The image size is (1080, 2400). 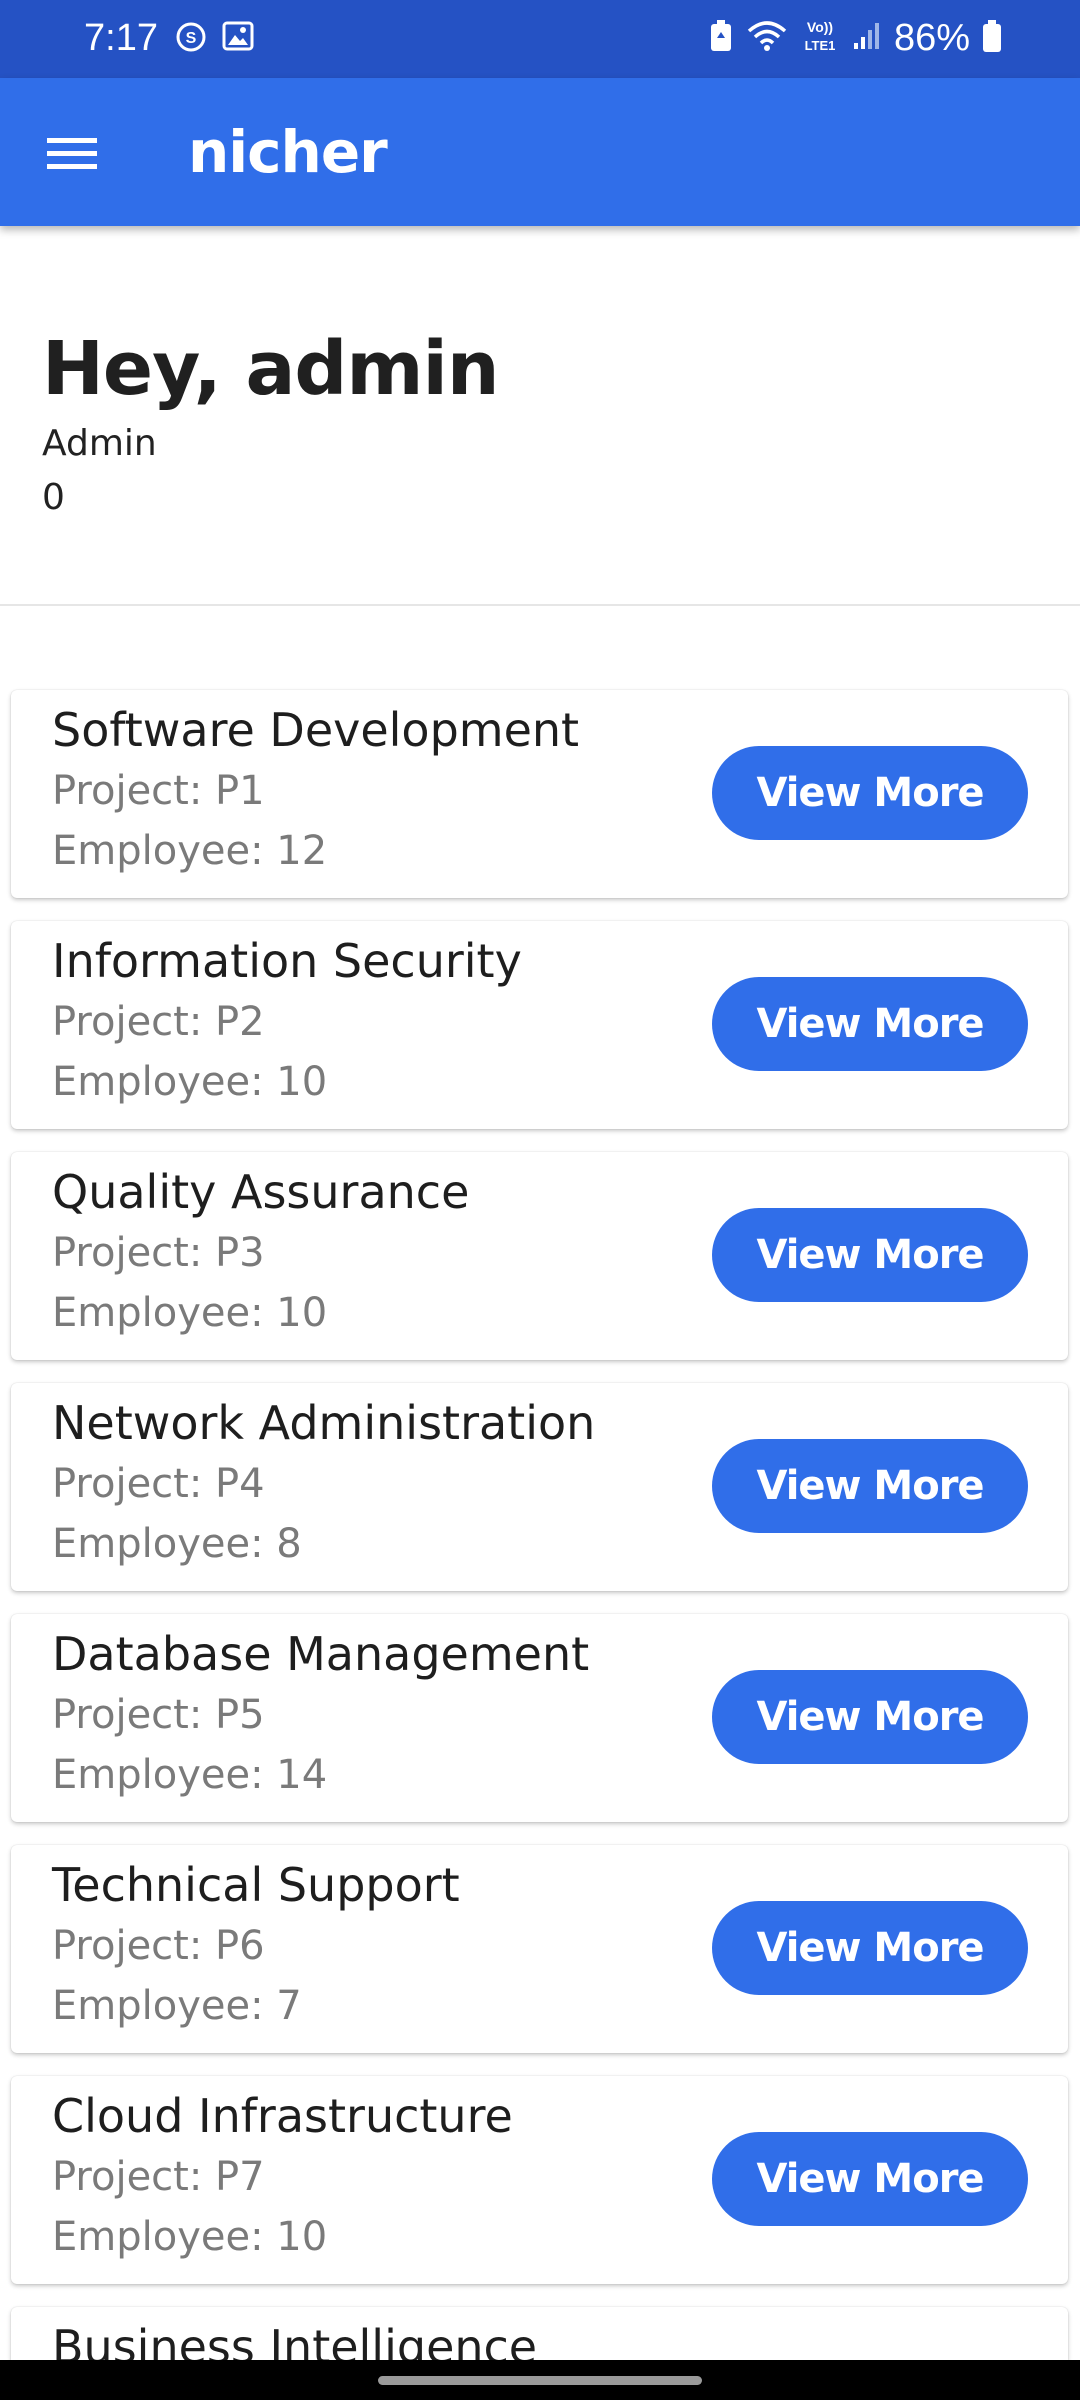 I want to click on app-bar: nicher, so click(x=540, y=152).